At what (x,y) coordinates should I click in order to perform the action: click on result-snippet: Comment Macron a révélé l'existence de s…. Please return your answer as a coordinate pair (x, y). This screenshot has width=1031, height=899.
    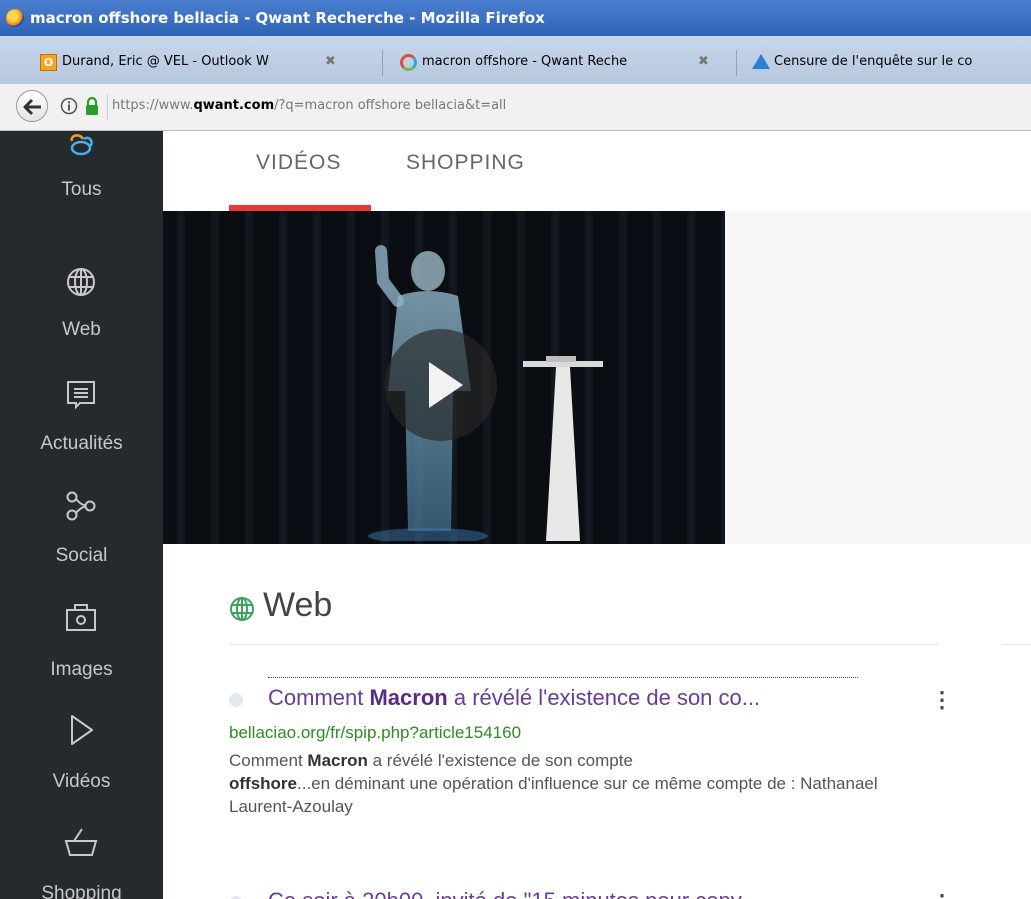
    Looking at the image, I should click on (579, 783).